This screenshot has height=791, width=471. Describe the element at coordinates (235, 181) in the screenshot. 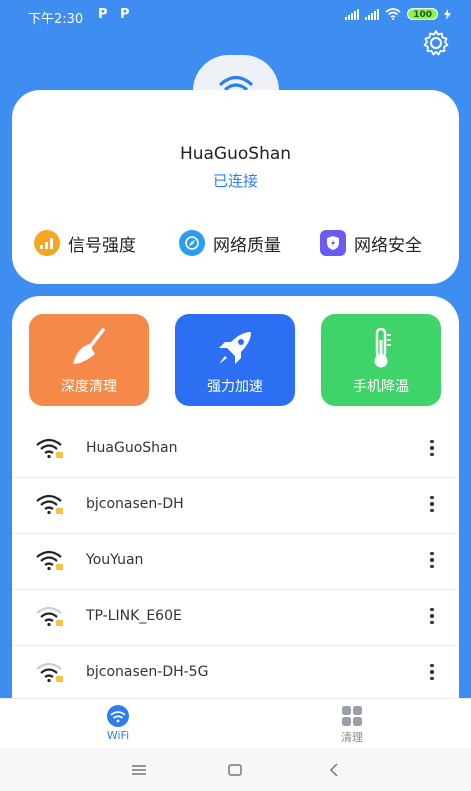

I see `connection-status: 已连接` at that location.